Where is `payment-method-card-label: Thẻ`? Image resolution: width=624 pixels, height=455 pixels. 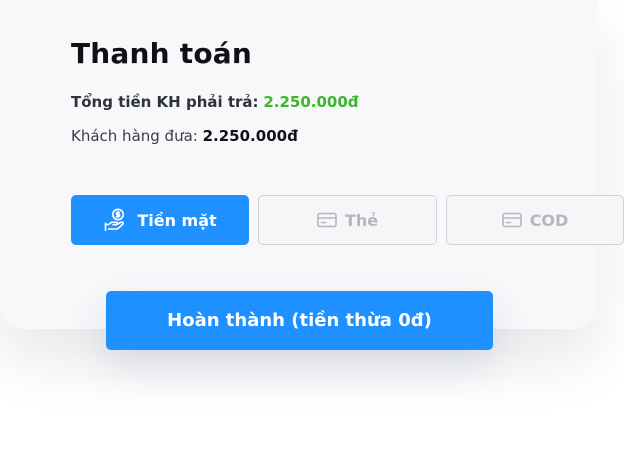 payment-method-card-label: Thẻ is located at coordinates (361, 220).